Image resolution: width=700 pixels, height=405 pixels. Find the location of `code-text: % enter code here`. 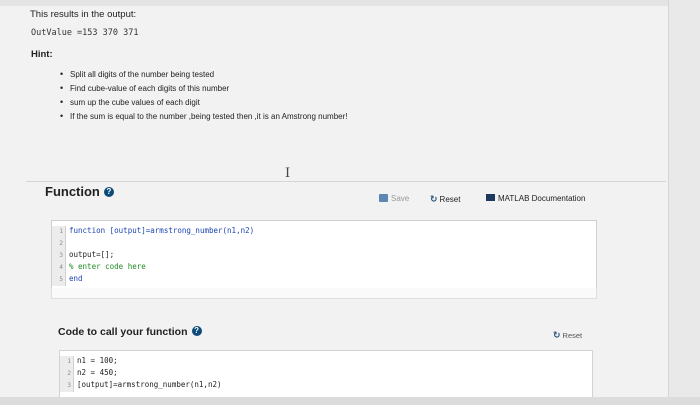

code-text: % enter code here is located at coordinates (107, 266).